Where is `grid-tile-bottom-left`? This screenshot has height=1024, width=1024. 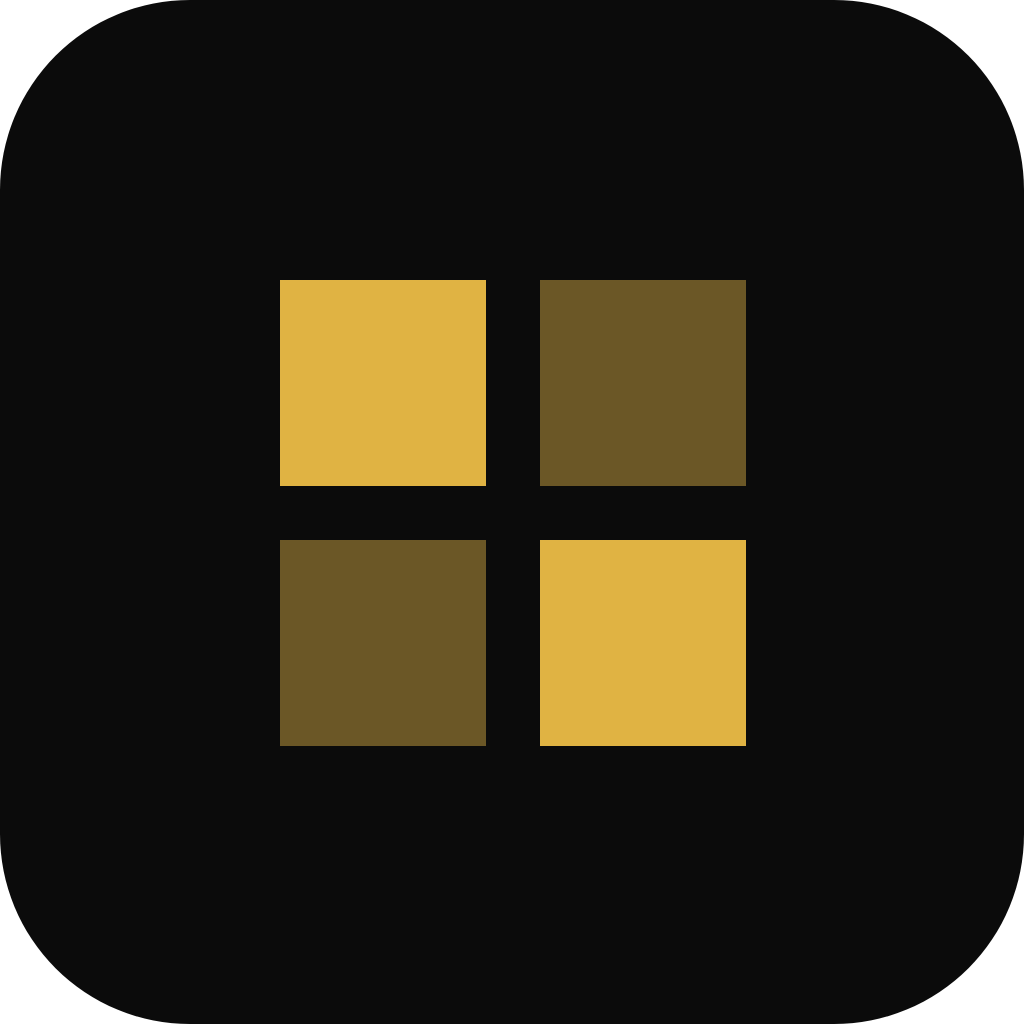
grid-tile-bottom-left is located at coordinates (383, 643).